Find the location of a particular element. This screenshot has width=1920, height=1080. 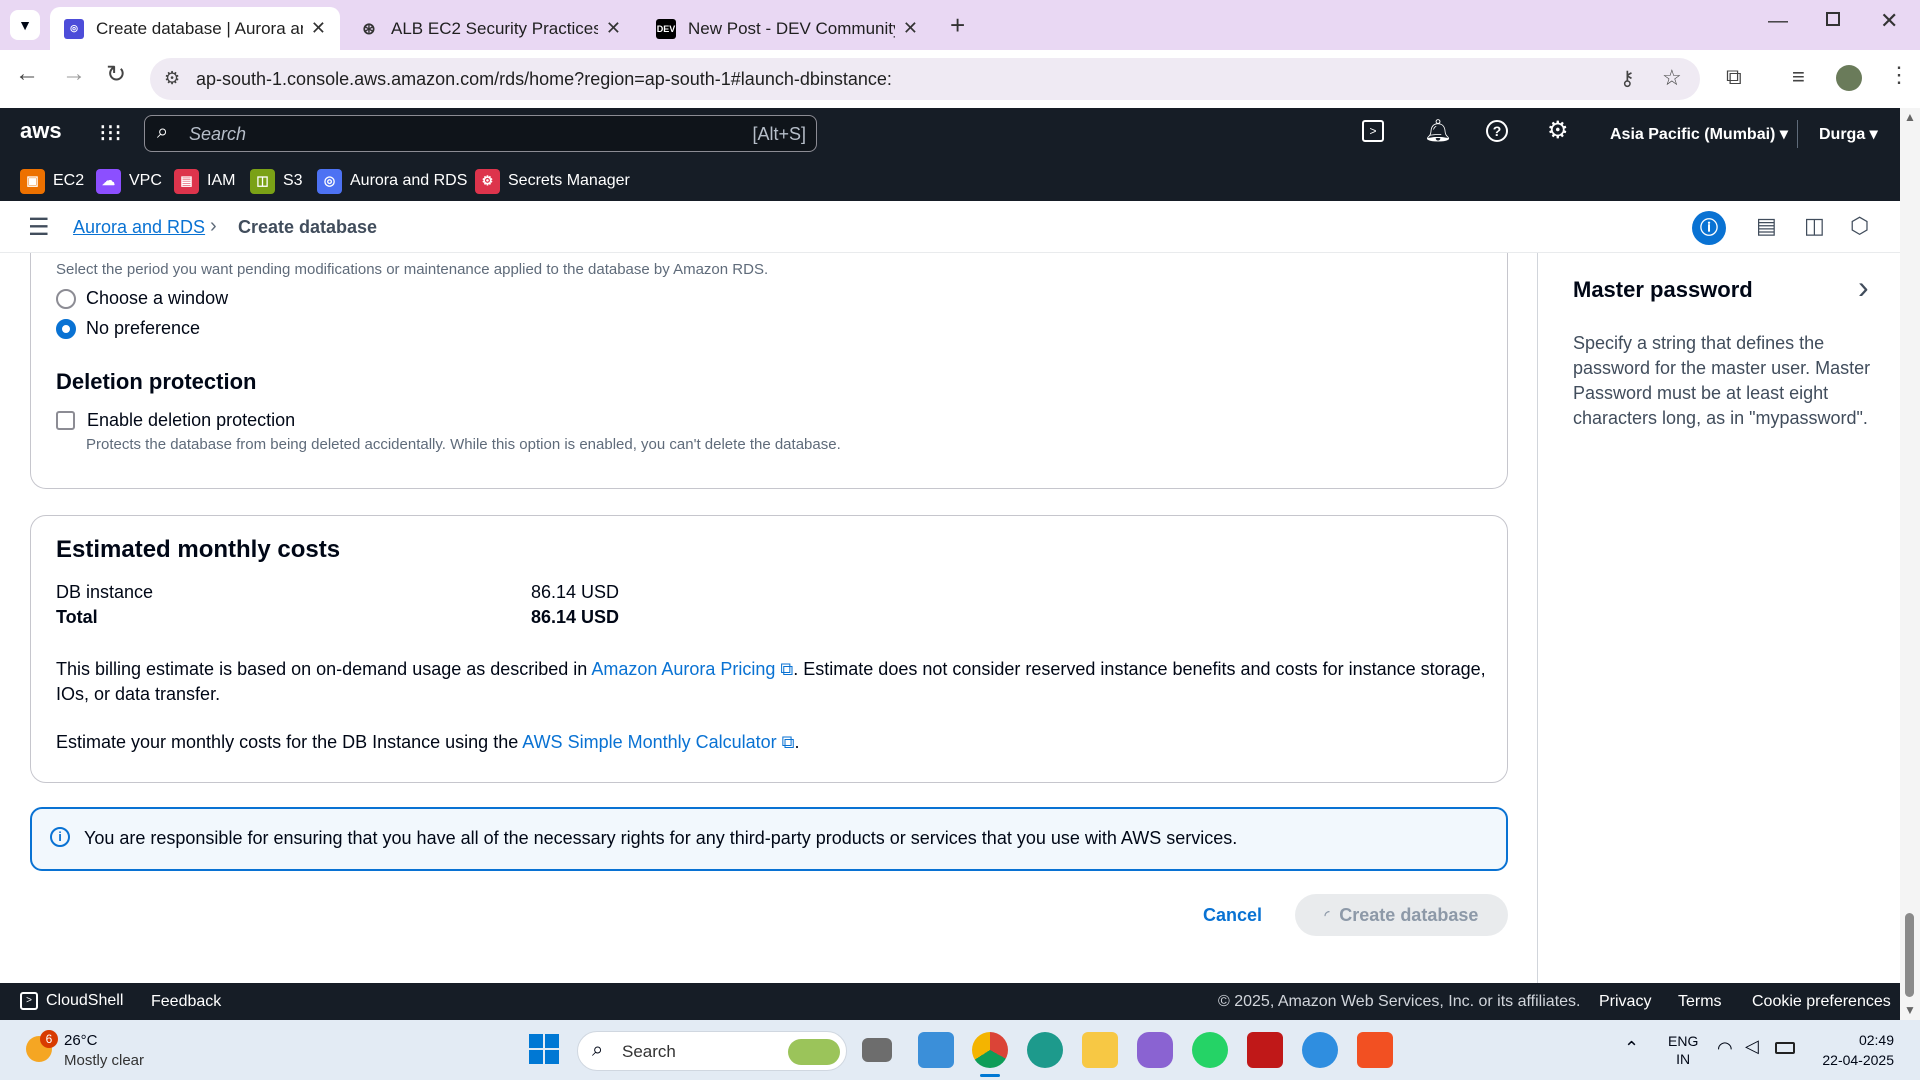

window-close-button: ✕ is located at coordinates (1889, 21).